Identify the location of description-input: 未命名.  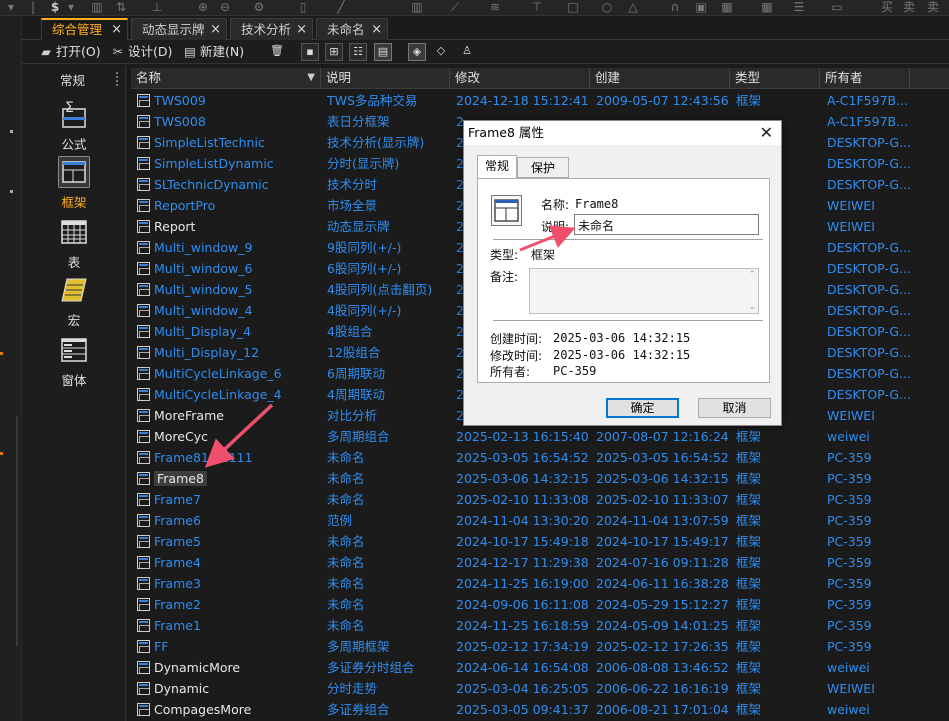
(666, 224).